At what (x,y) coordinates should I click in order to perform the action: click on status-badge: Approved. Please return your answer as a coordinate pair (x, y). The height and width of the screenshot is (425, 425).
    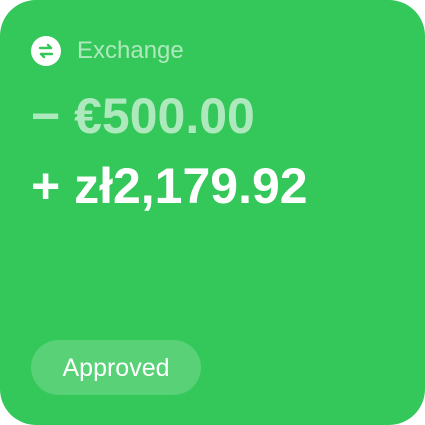
    Looking at the image, I should click on (116, 367).